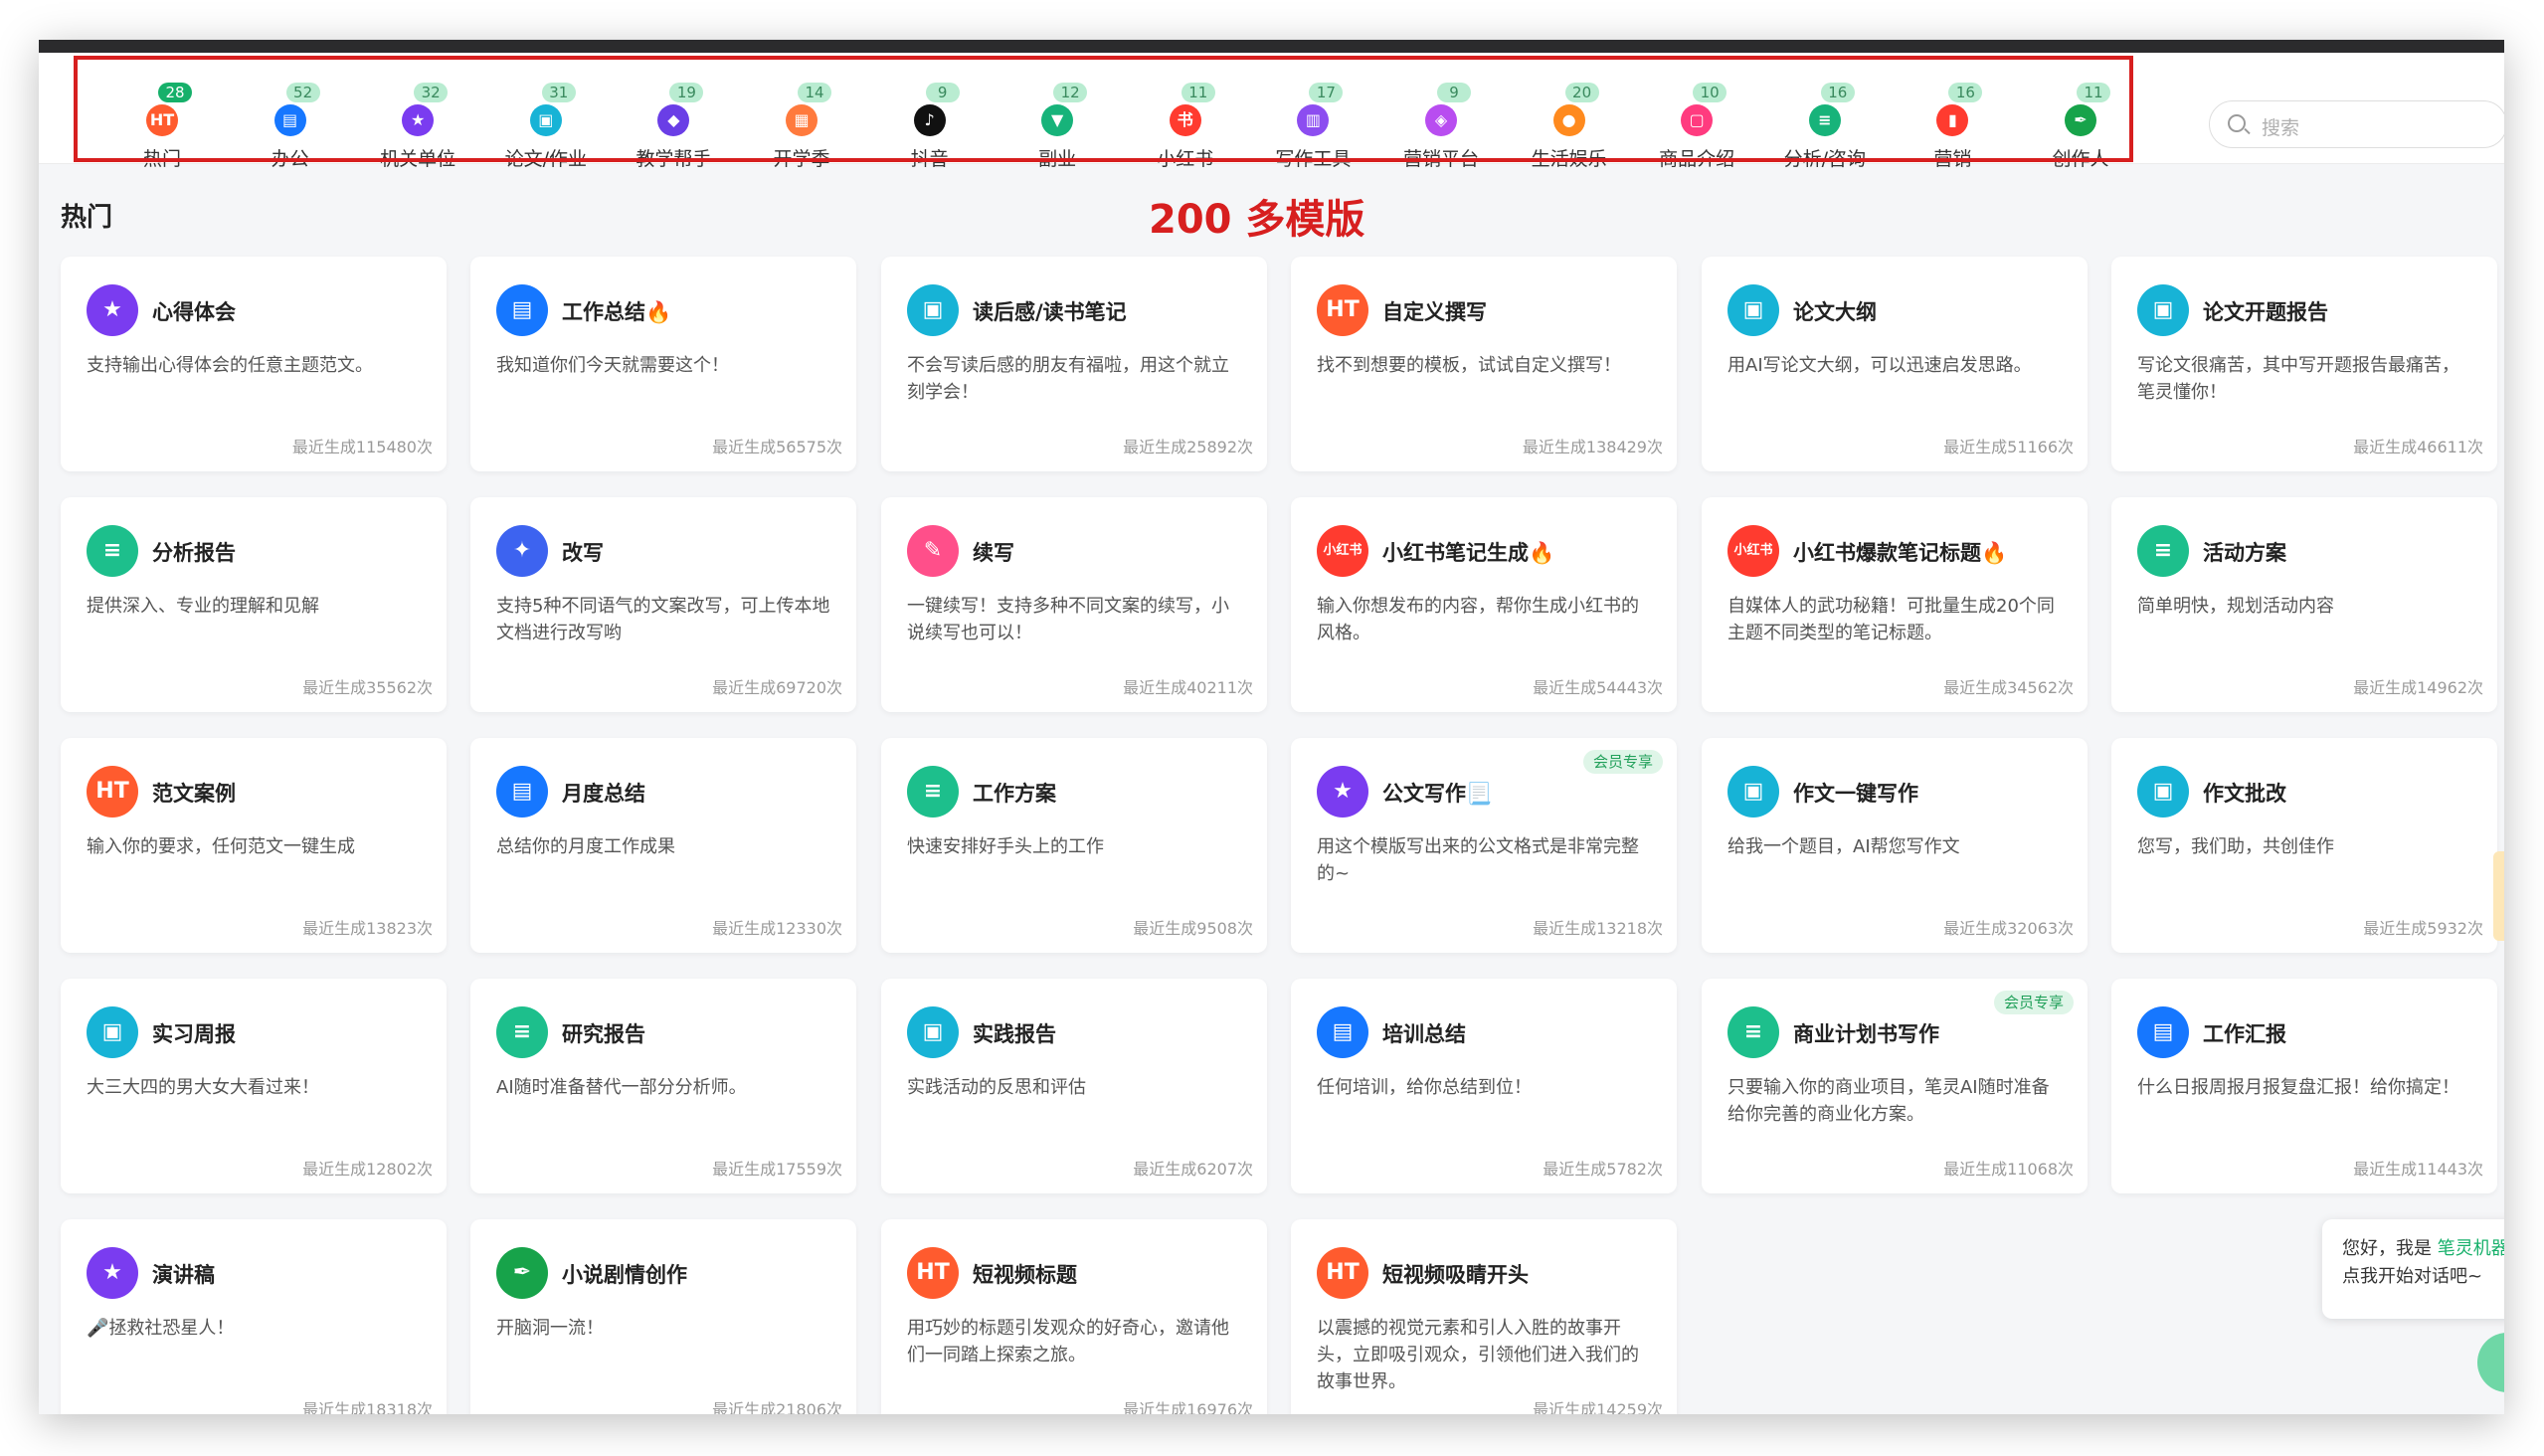 The image size is (2544, 1456). I want to click on card-title: 小红书爆款笔记标题🔥, so click(1901, 553).